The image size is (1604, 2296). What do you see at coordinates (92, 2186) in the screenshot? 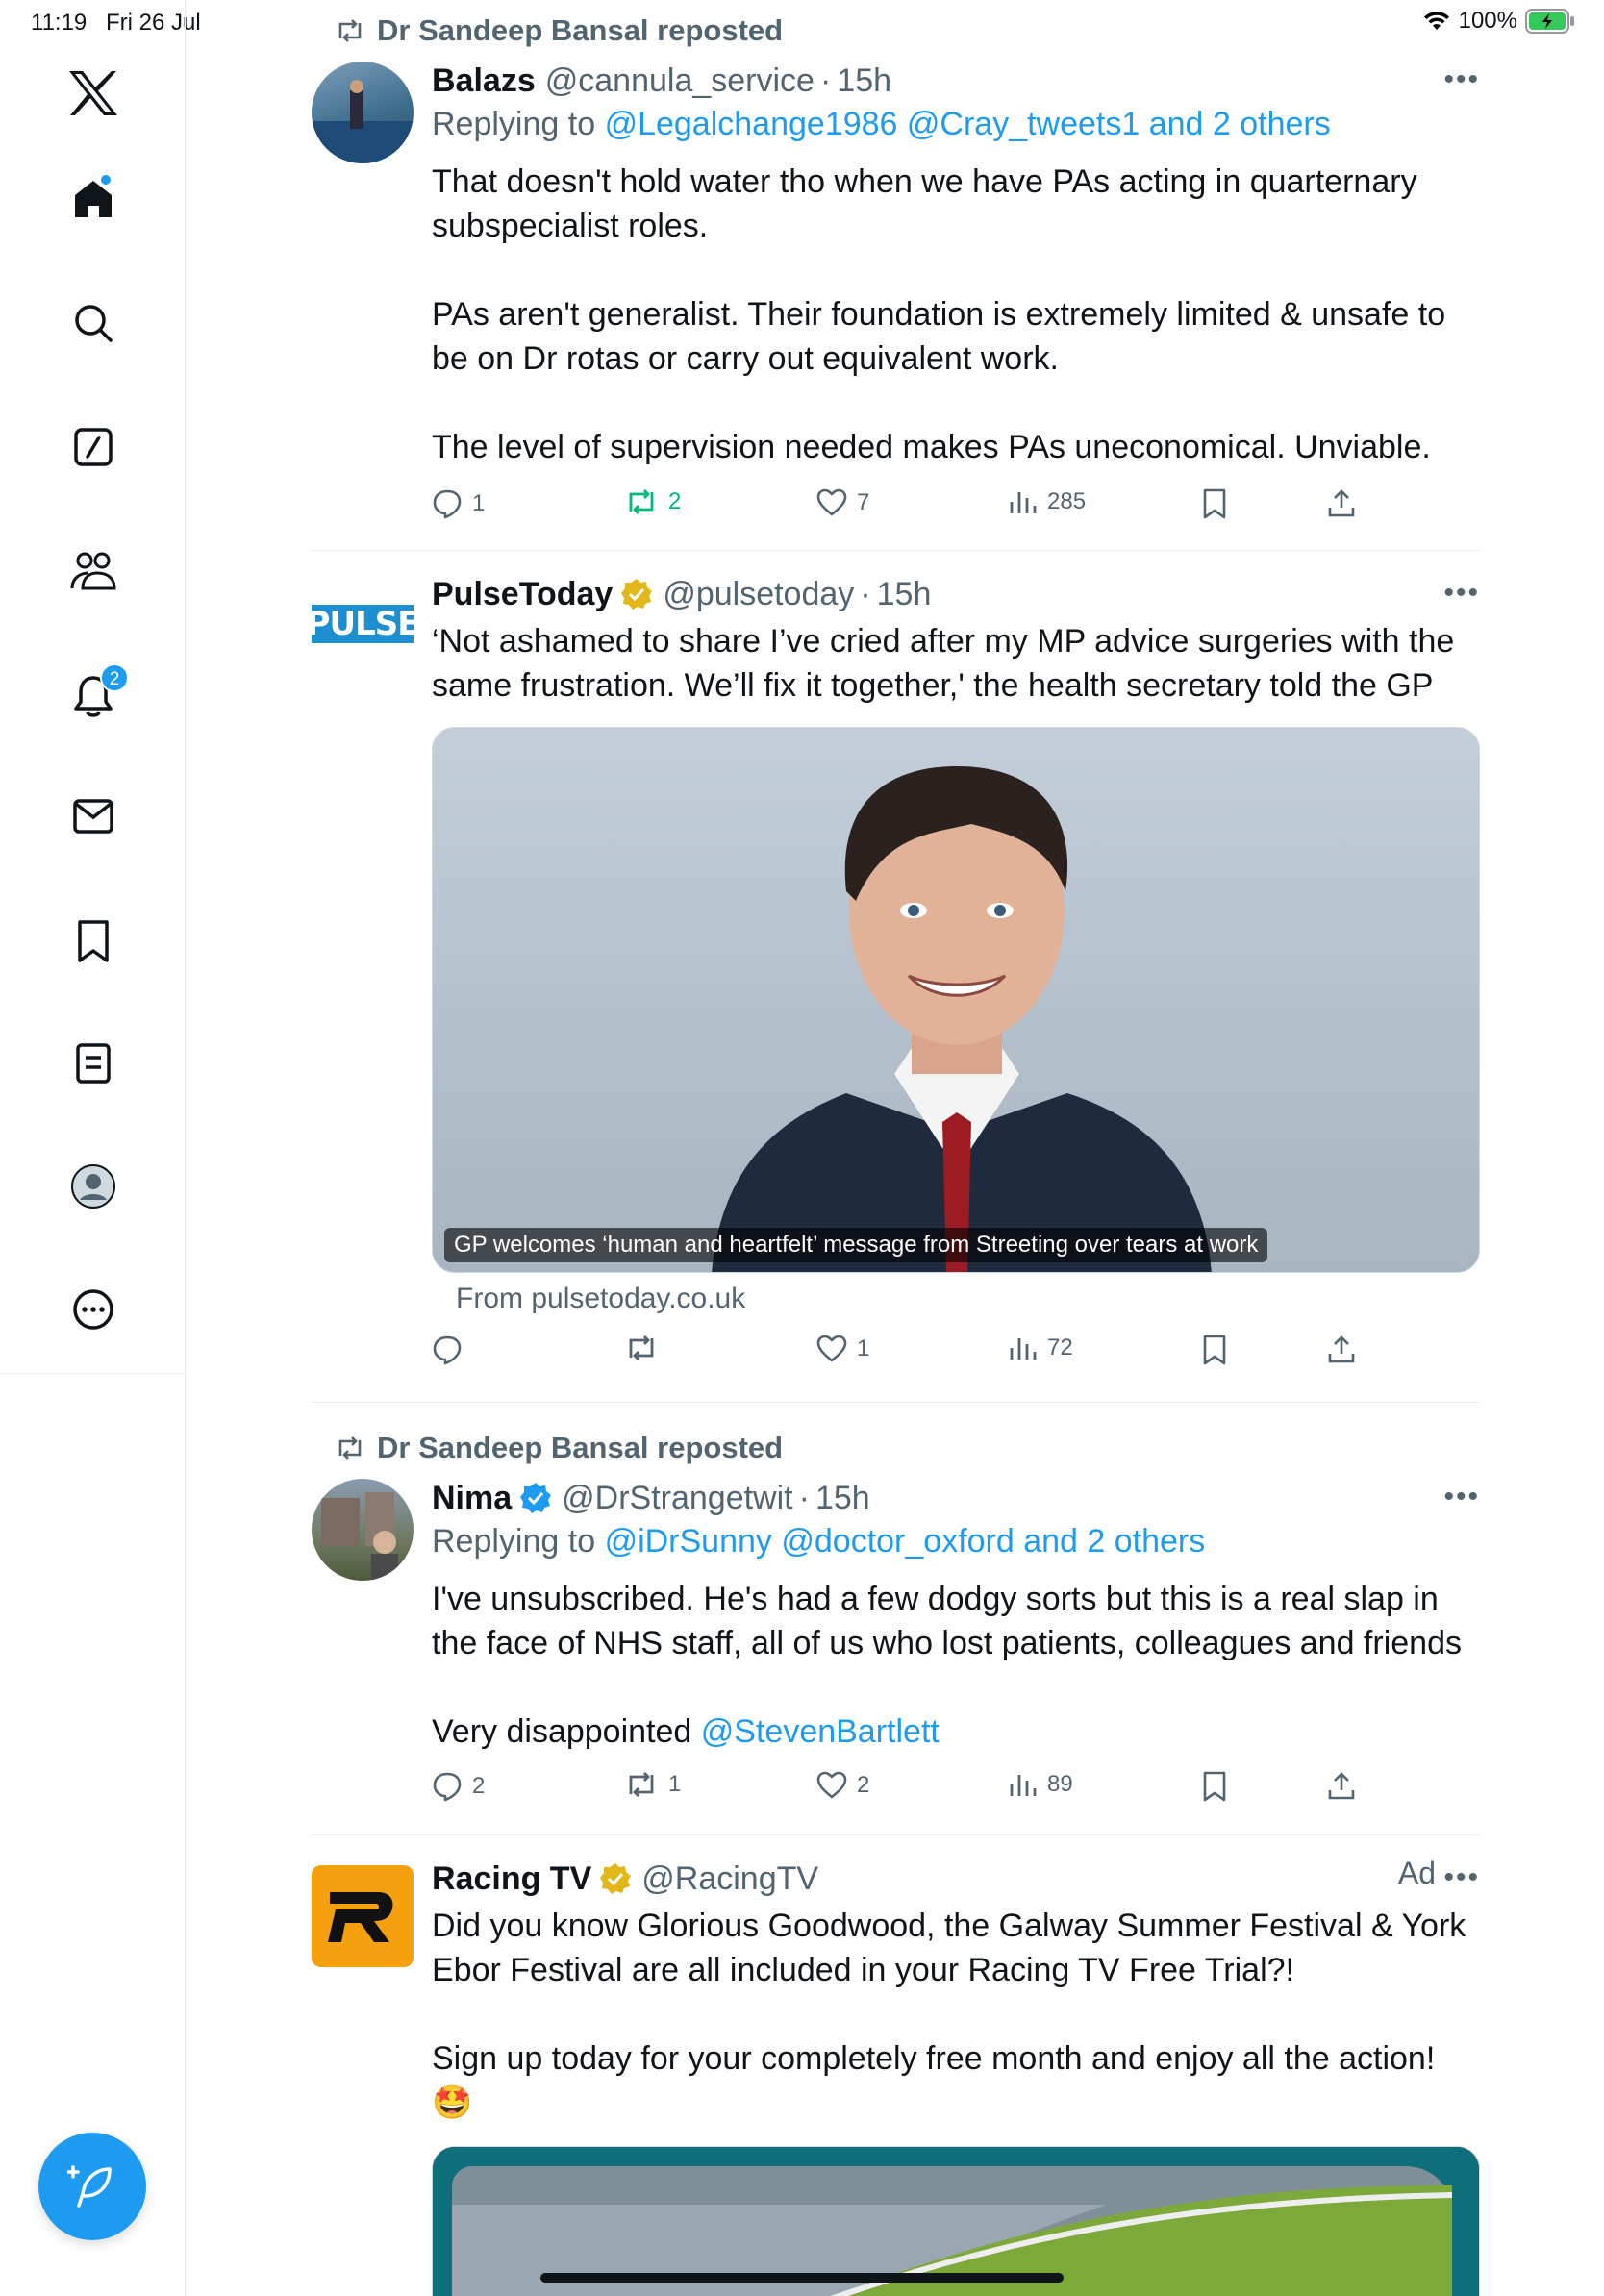
I see `compose-post-button` at bounding box center [92, 2186].